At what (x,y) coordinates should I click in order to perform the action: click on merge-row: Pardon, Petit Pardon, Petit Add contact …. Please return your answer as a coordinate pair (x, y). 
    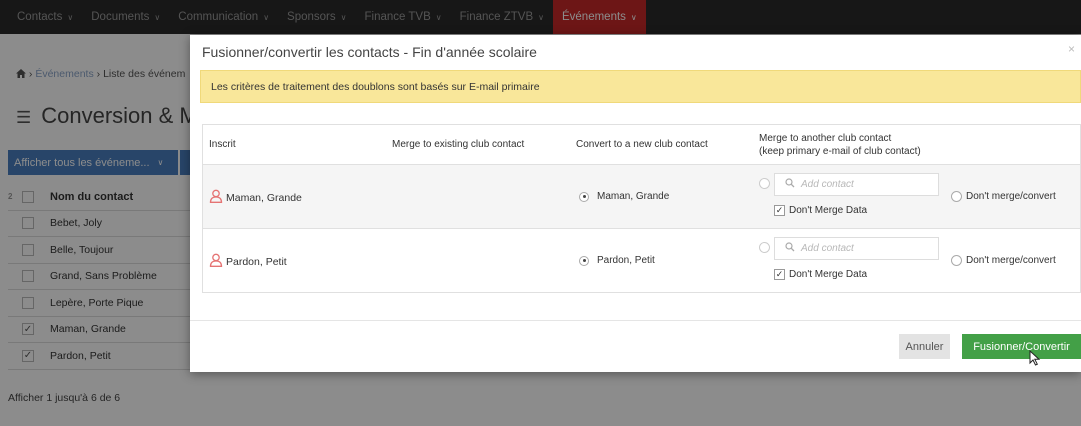
    Looking at the image, I should click on (641, 261).